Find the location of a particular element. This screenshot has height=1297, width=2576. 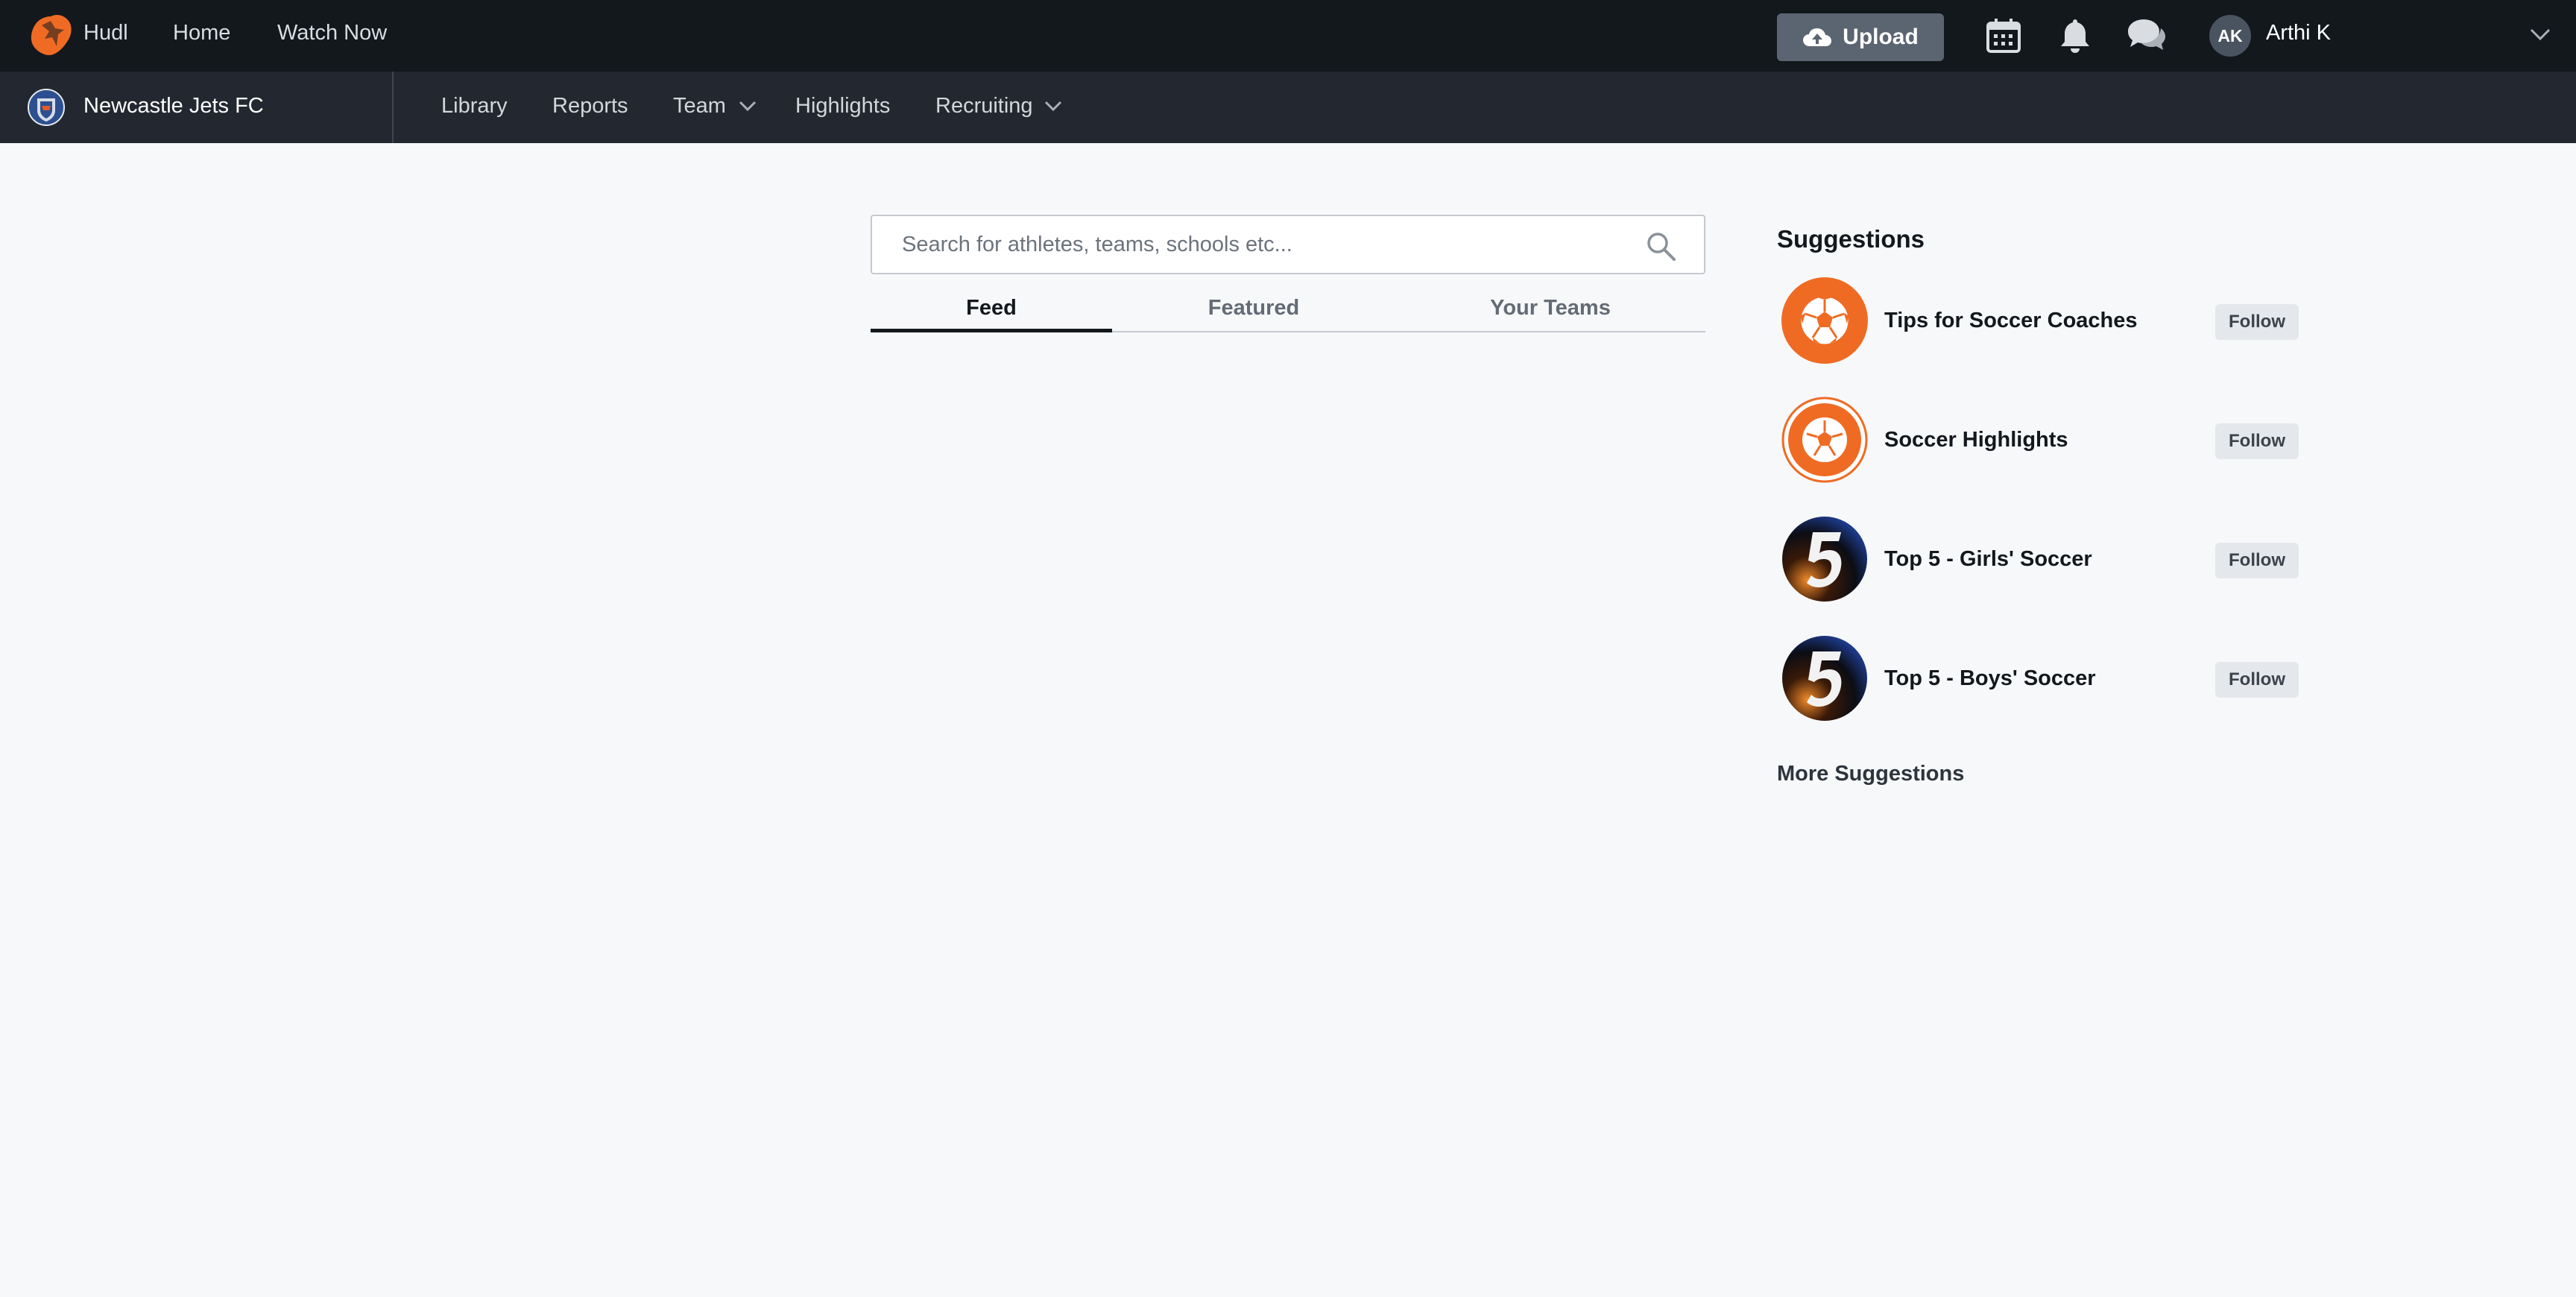

feed-tabs: Feed Featured Your Teams is located at coordinates (1288, 310).